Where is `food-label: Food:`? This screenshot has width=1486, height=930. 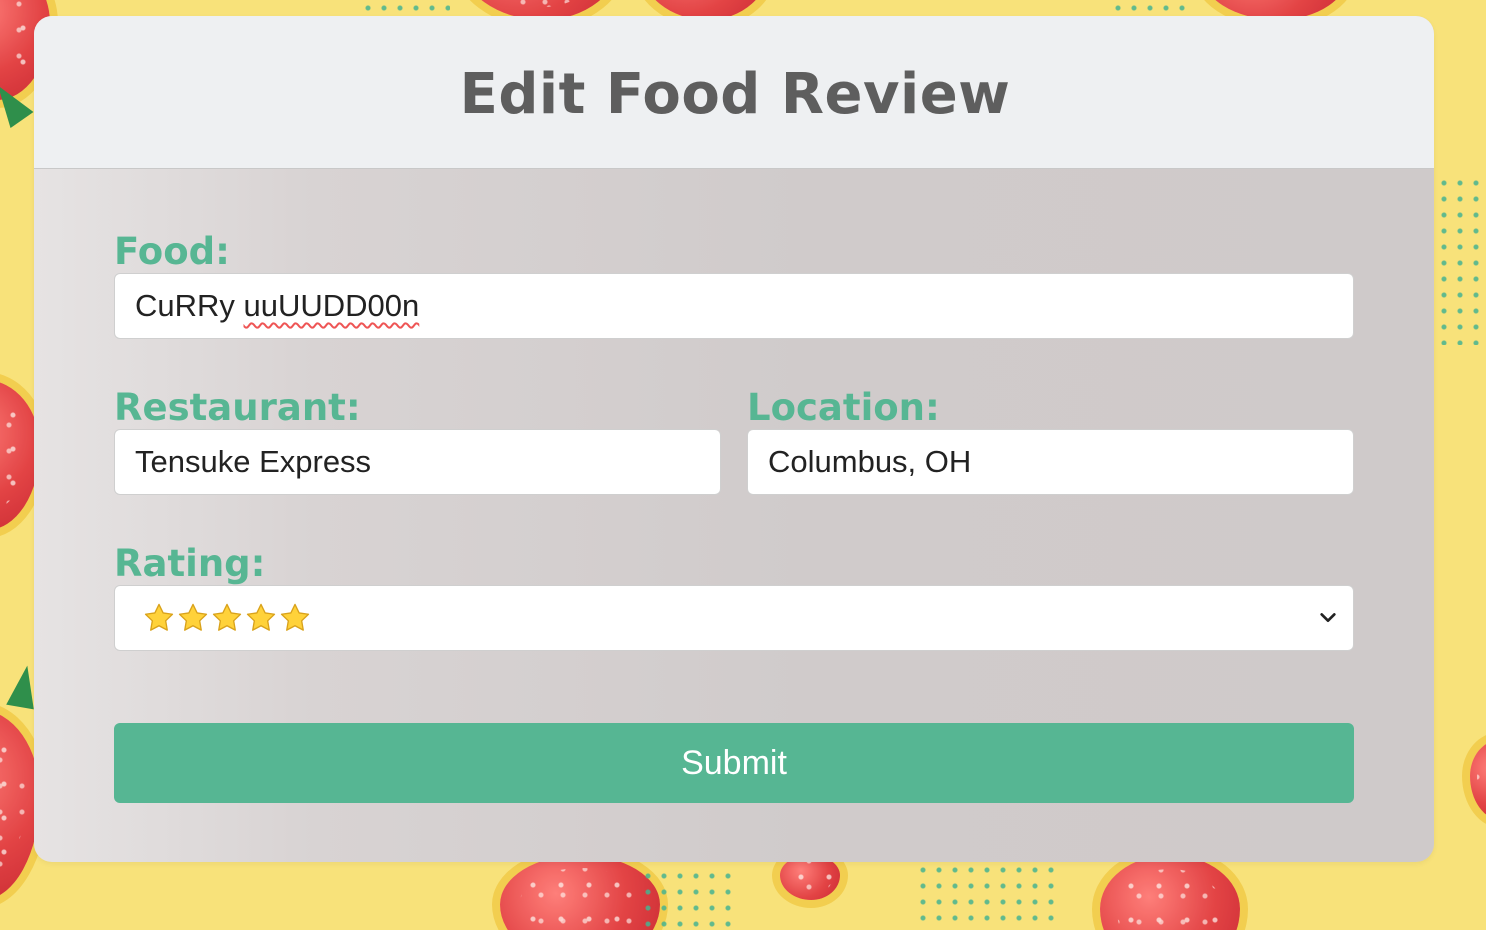 food-label: Food: is located at coordinates (172, 251).